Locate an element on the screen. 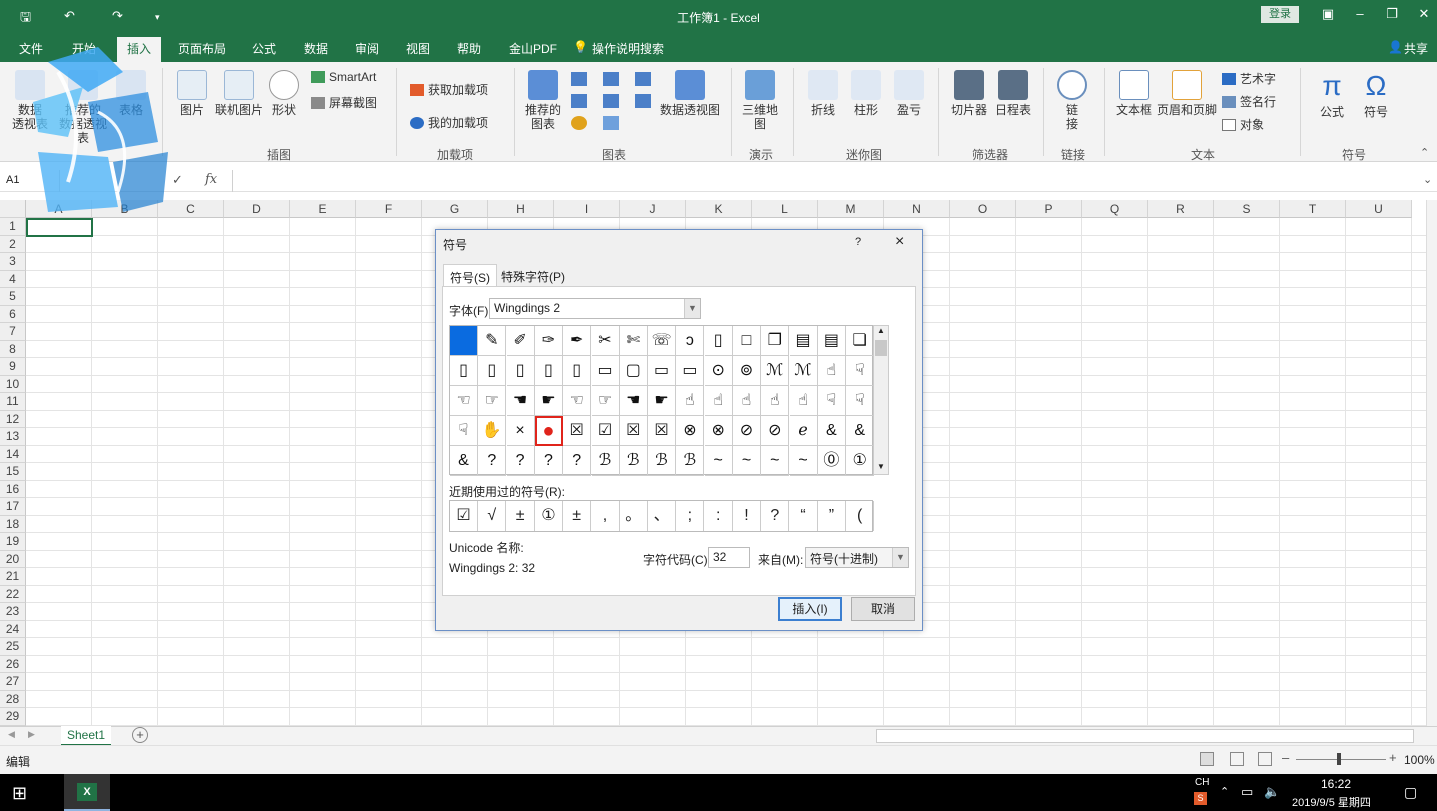 This screenshot has height=811, width=1437. zoom-level: 100% is located at coordinates (1419, 760).